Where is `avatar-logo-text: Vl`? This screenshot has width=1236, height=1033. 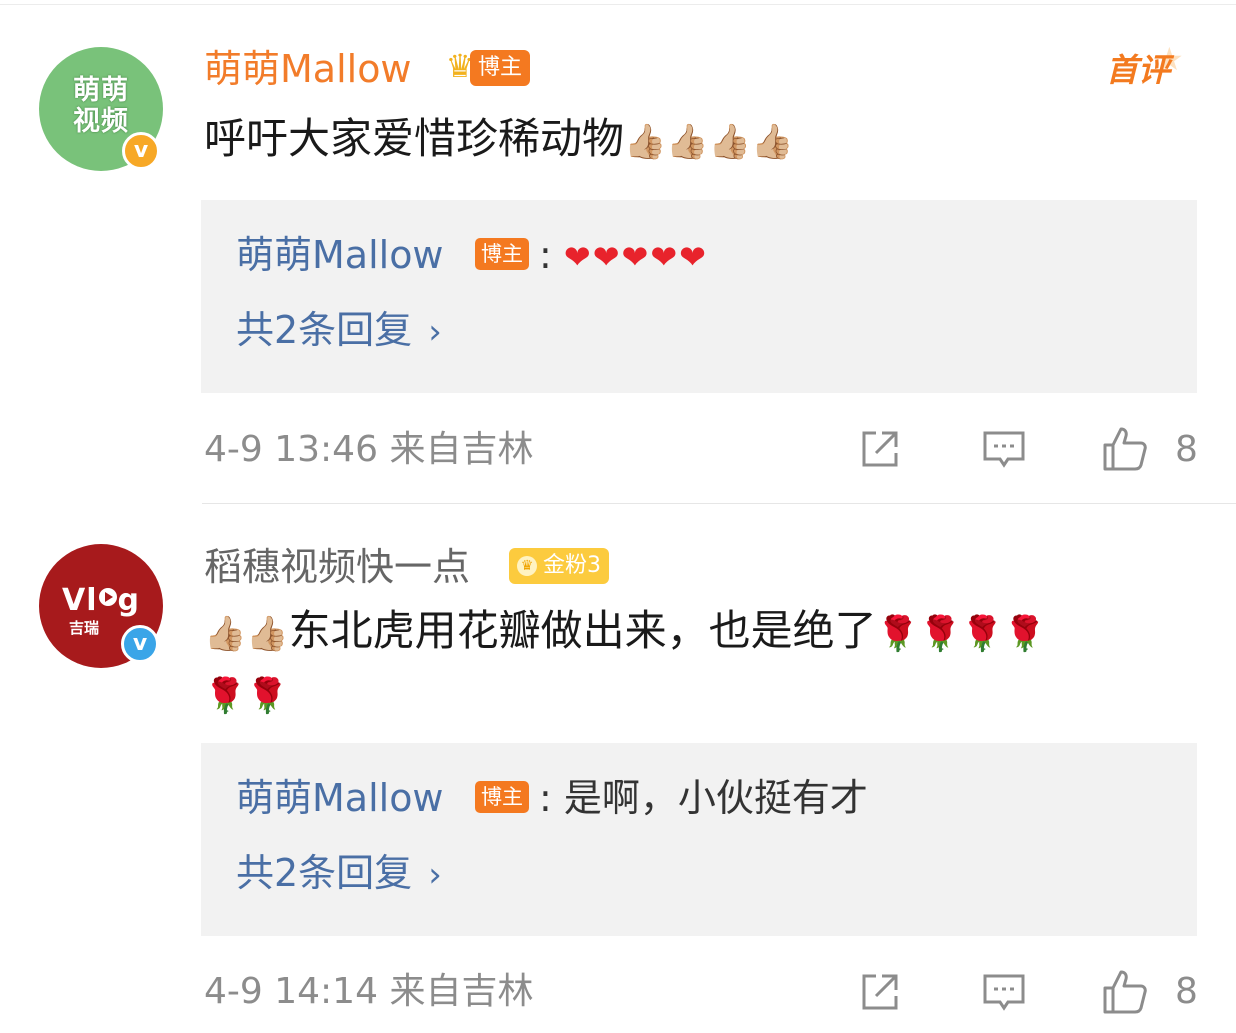
avatar-logo-text: Vl is located at coordinates (80, 600).